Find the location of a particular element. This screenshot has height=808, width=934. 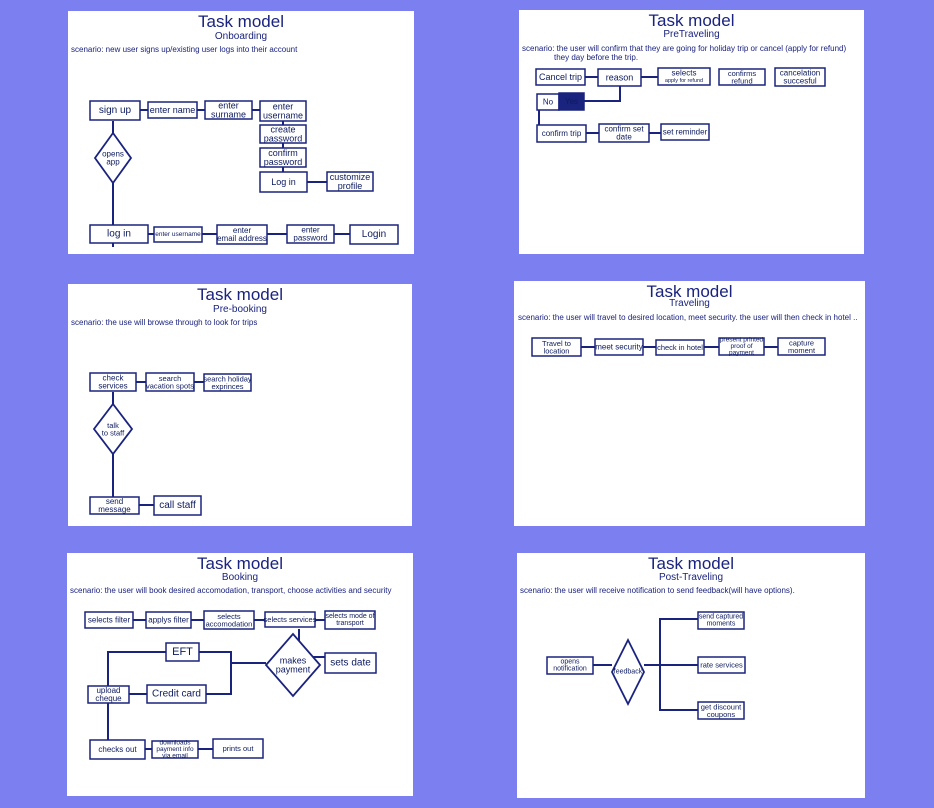

node-login-label: Login is located at coordinates (374, 234).